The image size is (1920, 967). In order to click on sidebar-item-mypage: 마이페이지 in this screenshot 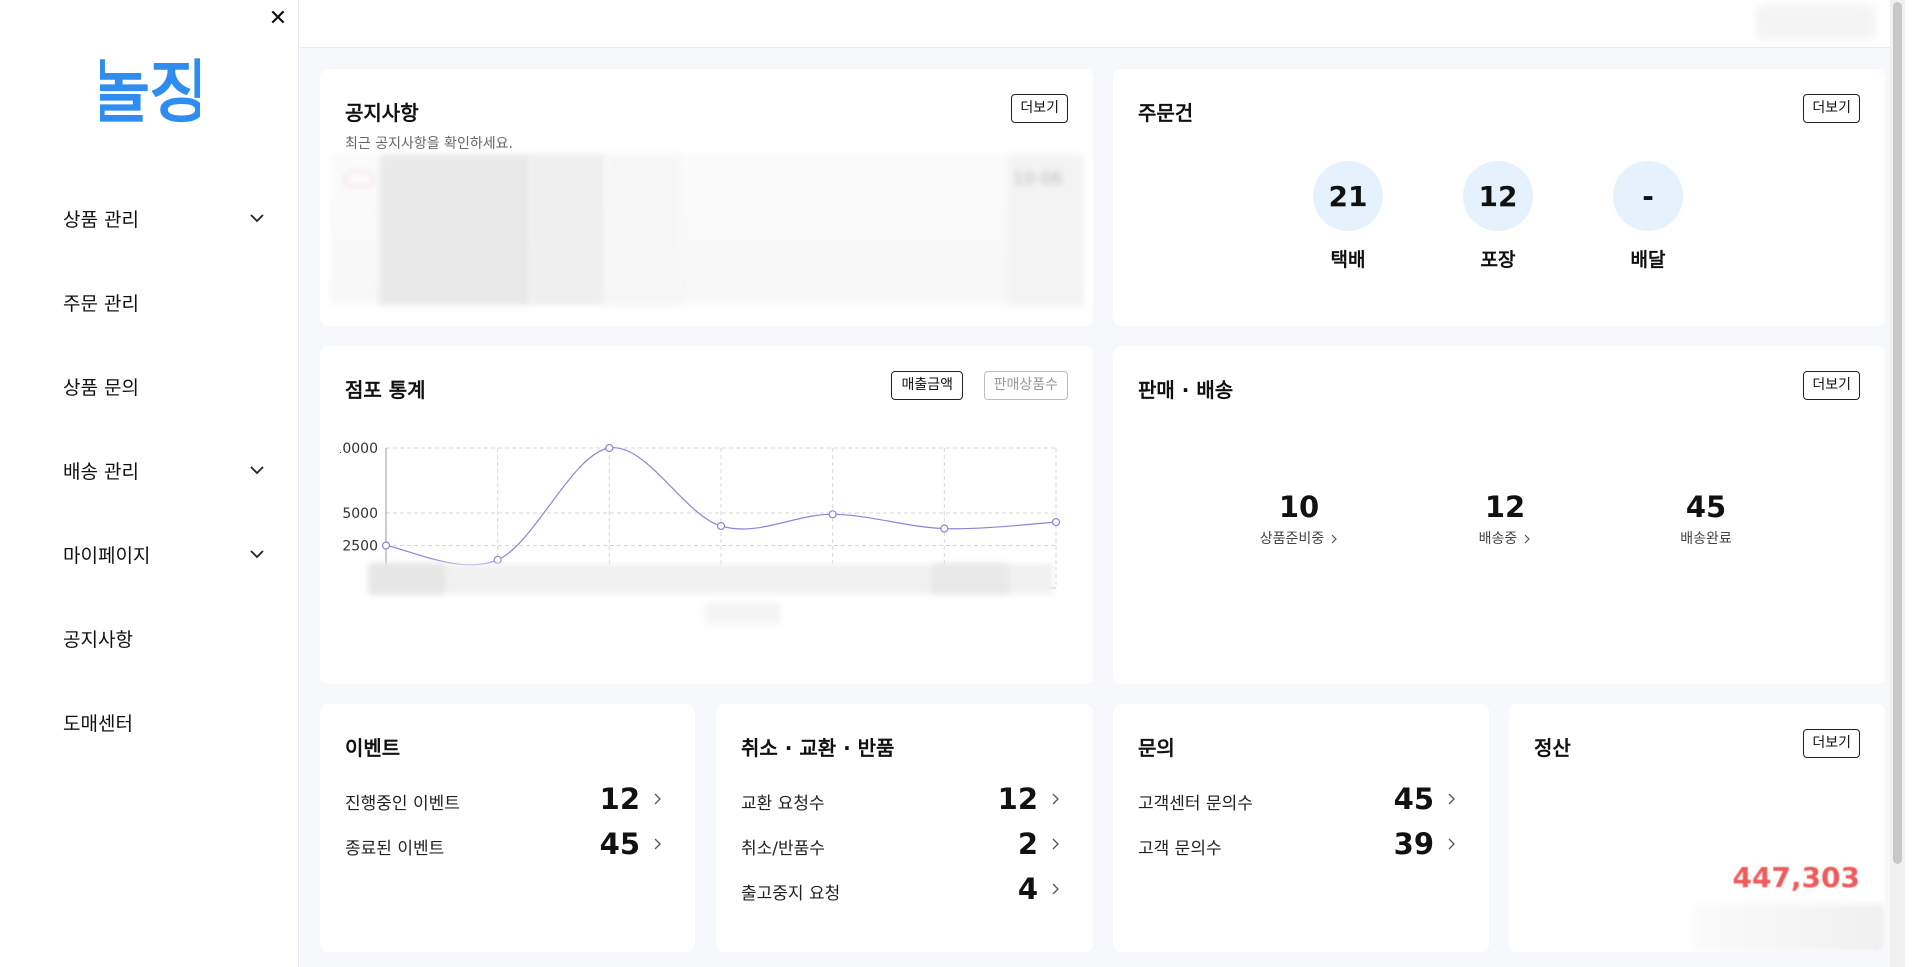, I will do `click(149, 554)`.